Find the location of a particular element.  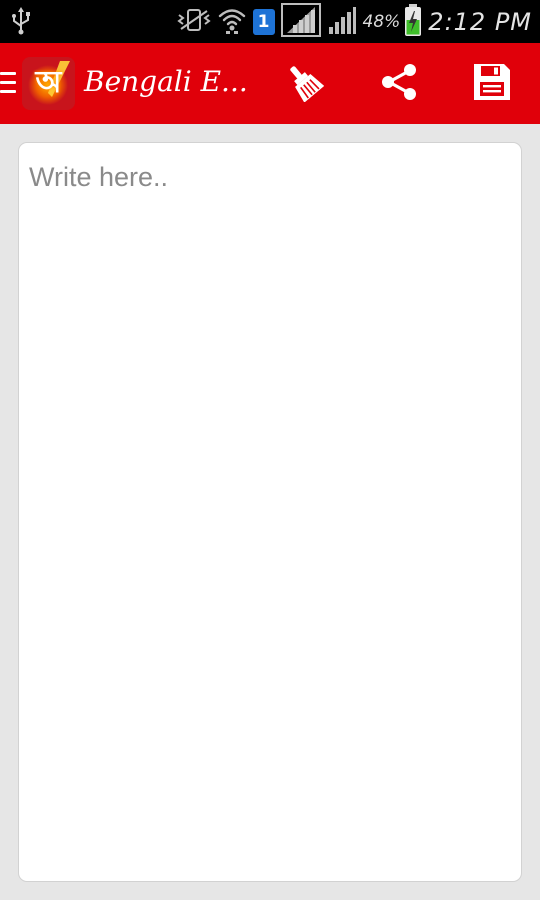

share-button is located at coordinates (399, 84).